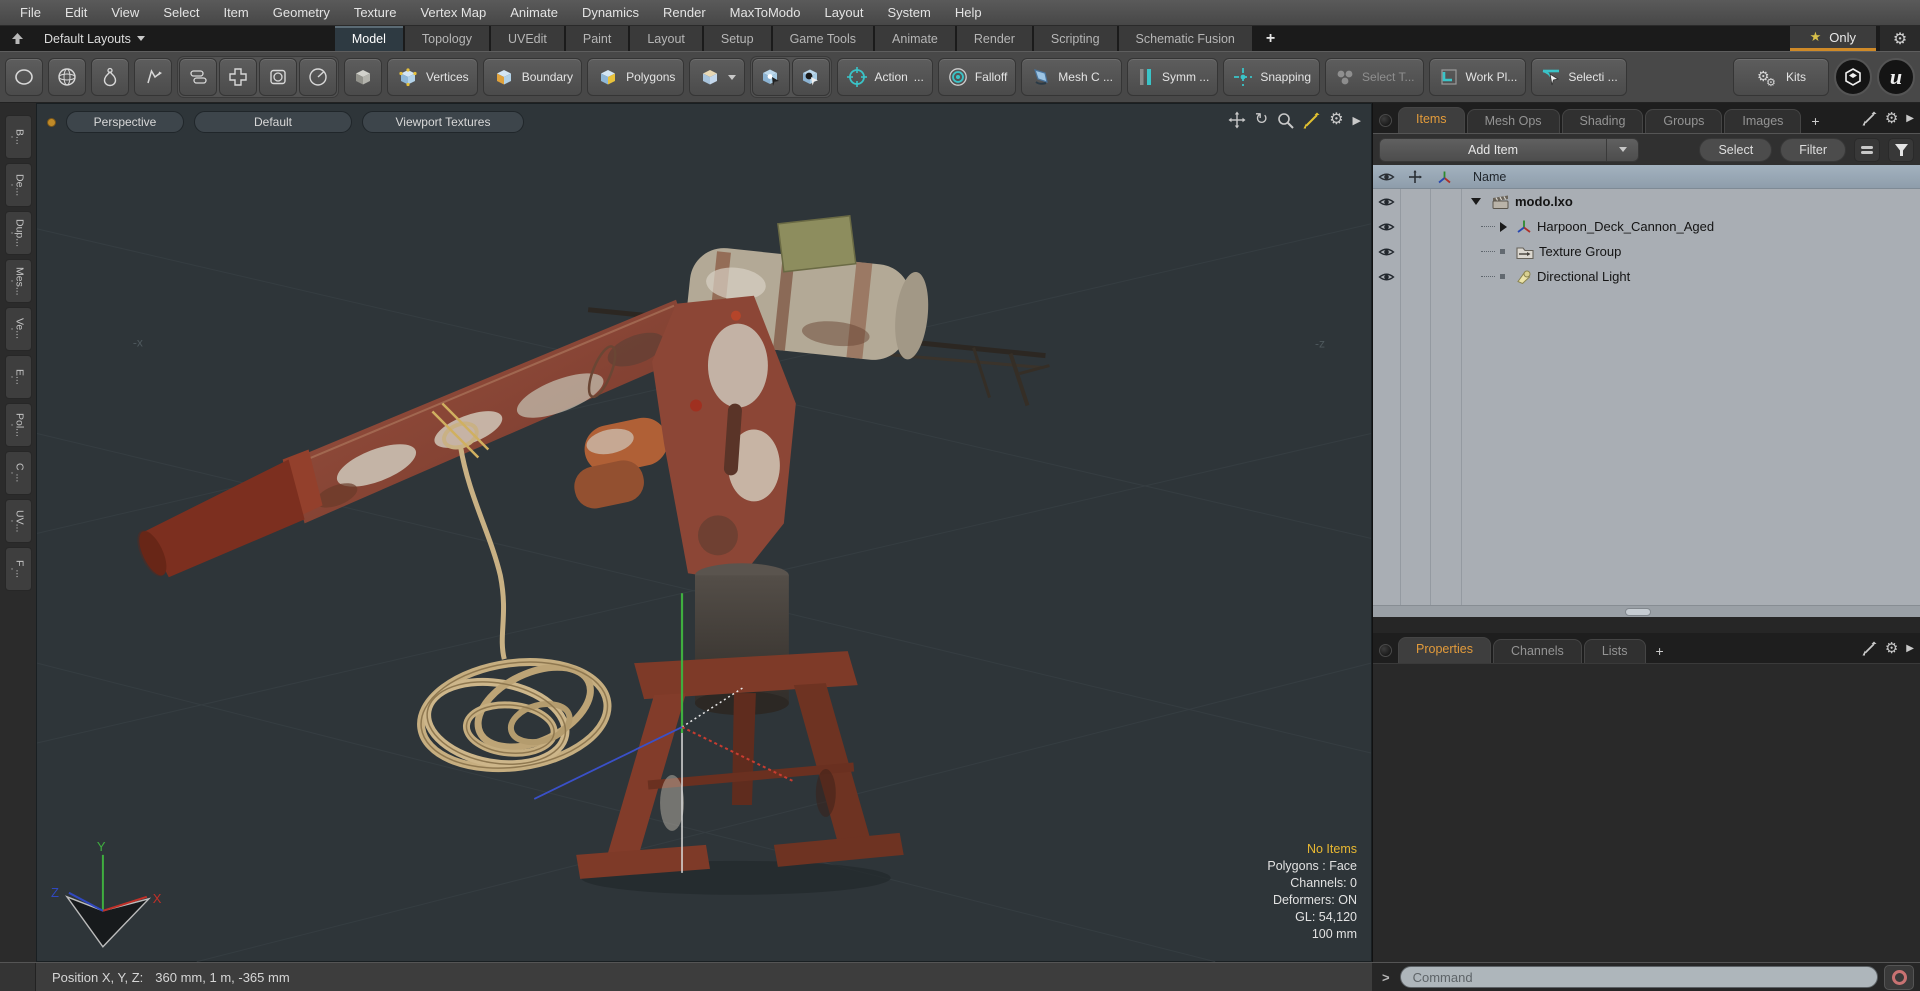 This screenshot has width=1920, height=991. What do you see at coordinates (1431, 120) in the screenshot?
I see `tab-items: Items` at bounding box center [1431, 120].